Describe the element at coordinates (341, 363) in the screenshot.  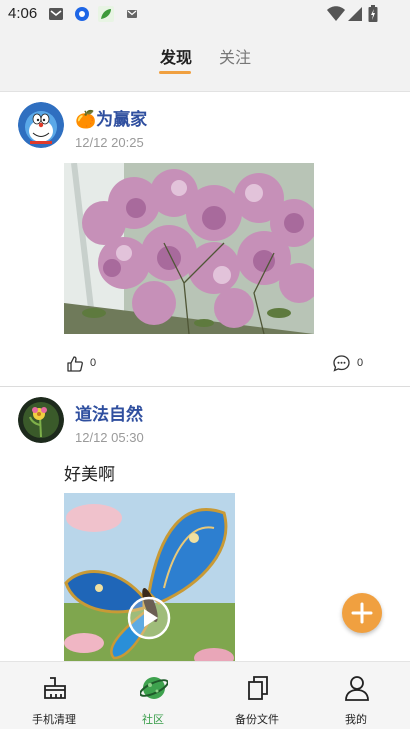
I see `comment-icon` at that location.